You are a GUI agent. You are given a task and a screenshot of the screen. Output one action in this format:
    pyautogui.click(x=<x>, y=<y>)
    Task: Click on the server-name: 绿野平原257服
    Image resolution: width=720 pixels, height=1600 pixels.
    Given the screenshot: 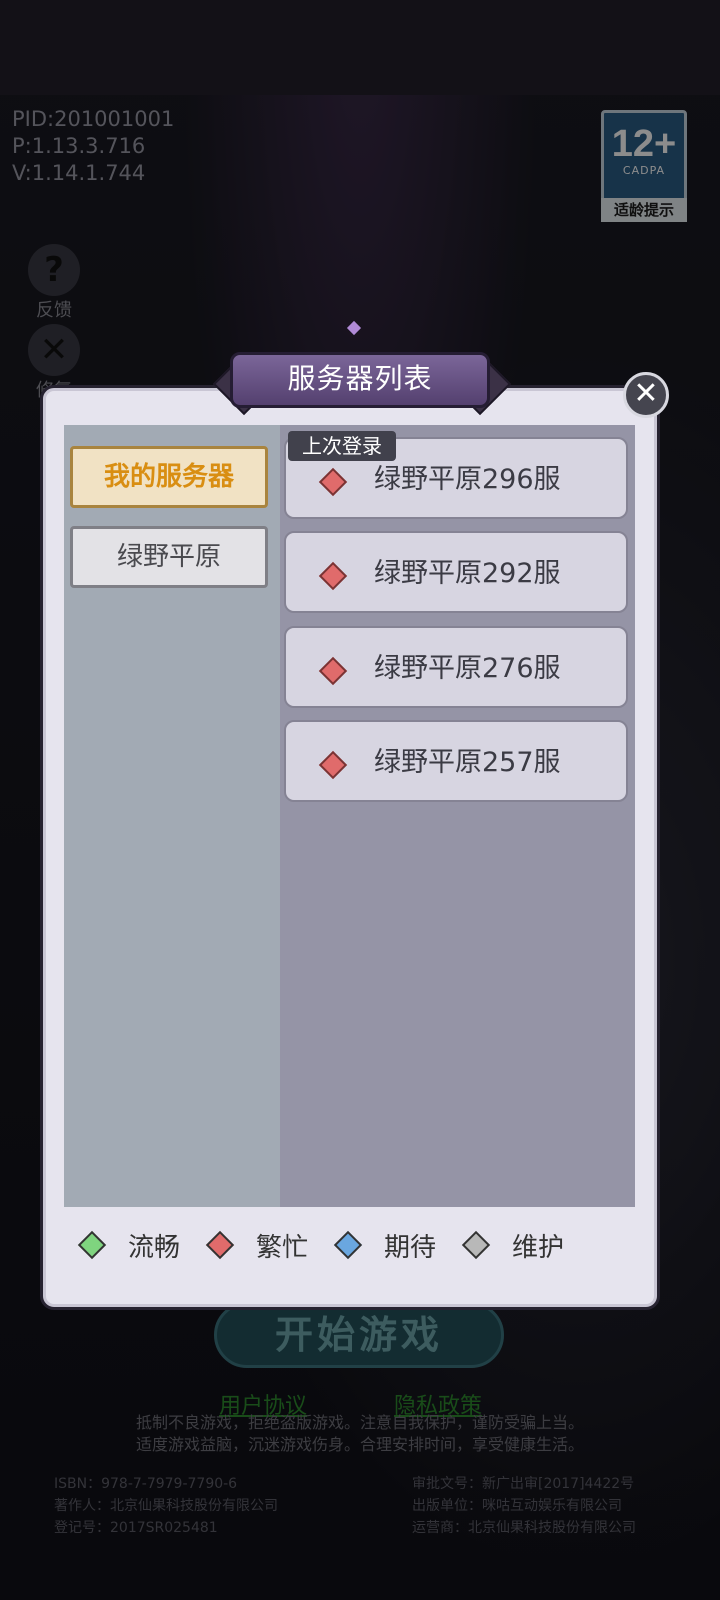 What is the action you would take?
    pyautogui.click(x=467, y=762)
    